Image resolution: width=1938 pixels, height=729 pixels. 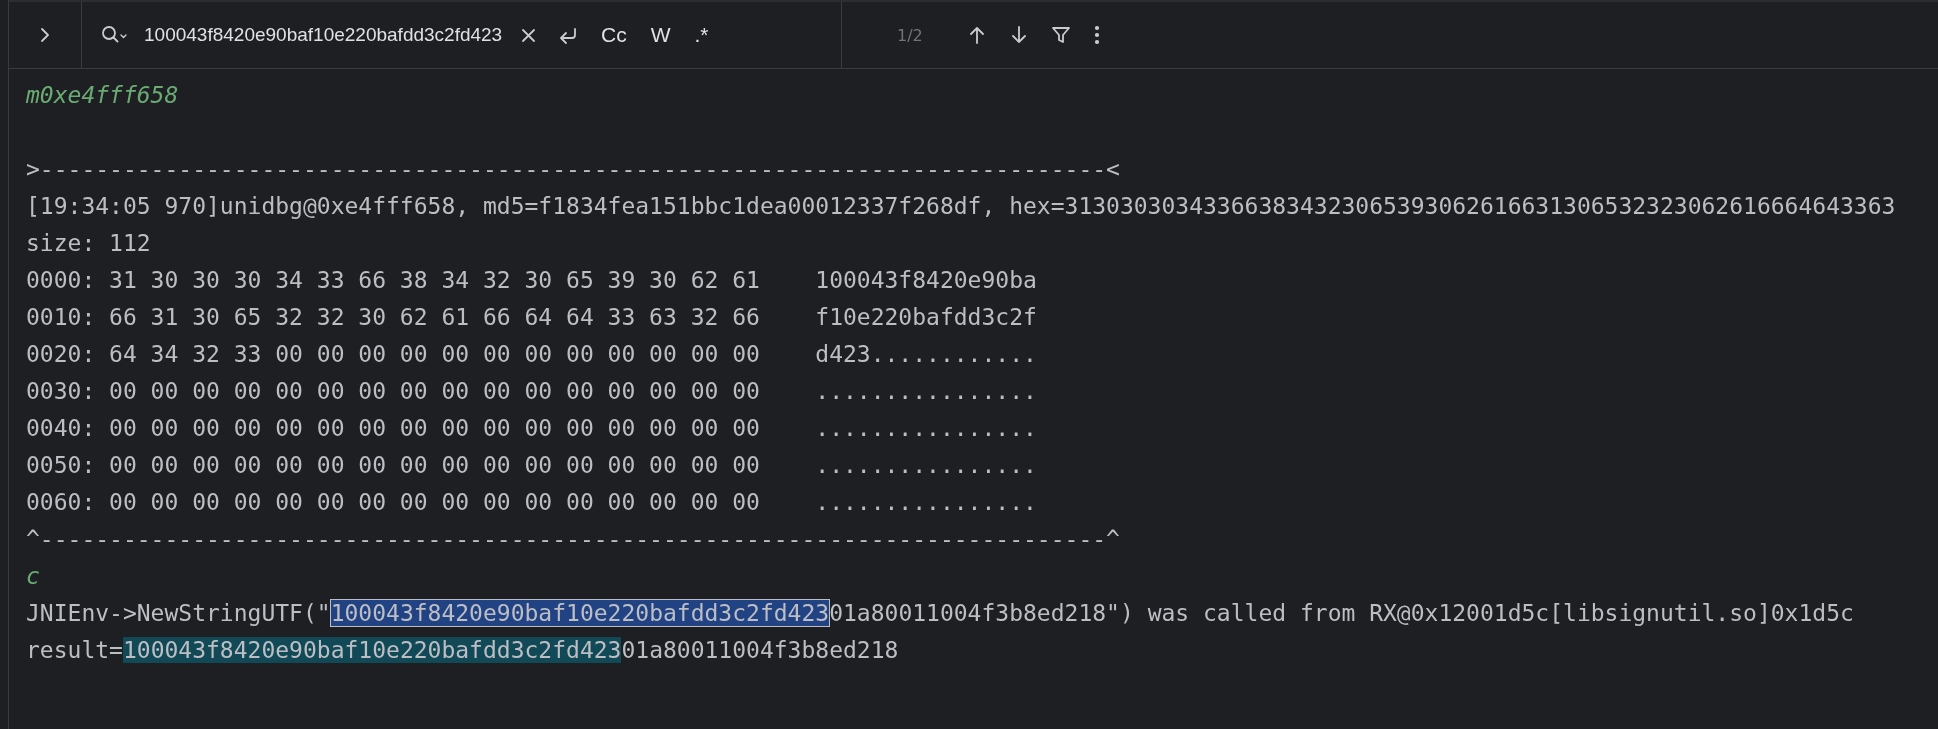 I want to click on console-line: m0xe4fff658, so click(x=102, y=95).